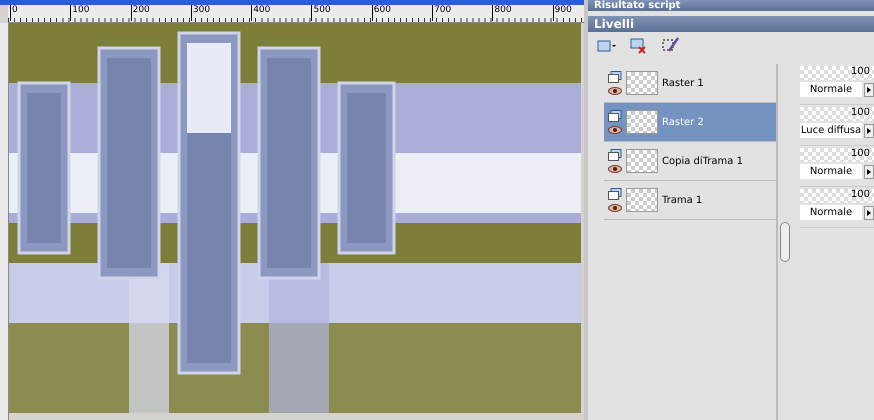 The image size is (874, 420). Describe the element at coordinates (683, 122) in the screenshot. I see `layer-name: Raster 2` at that location.